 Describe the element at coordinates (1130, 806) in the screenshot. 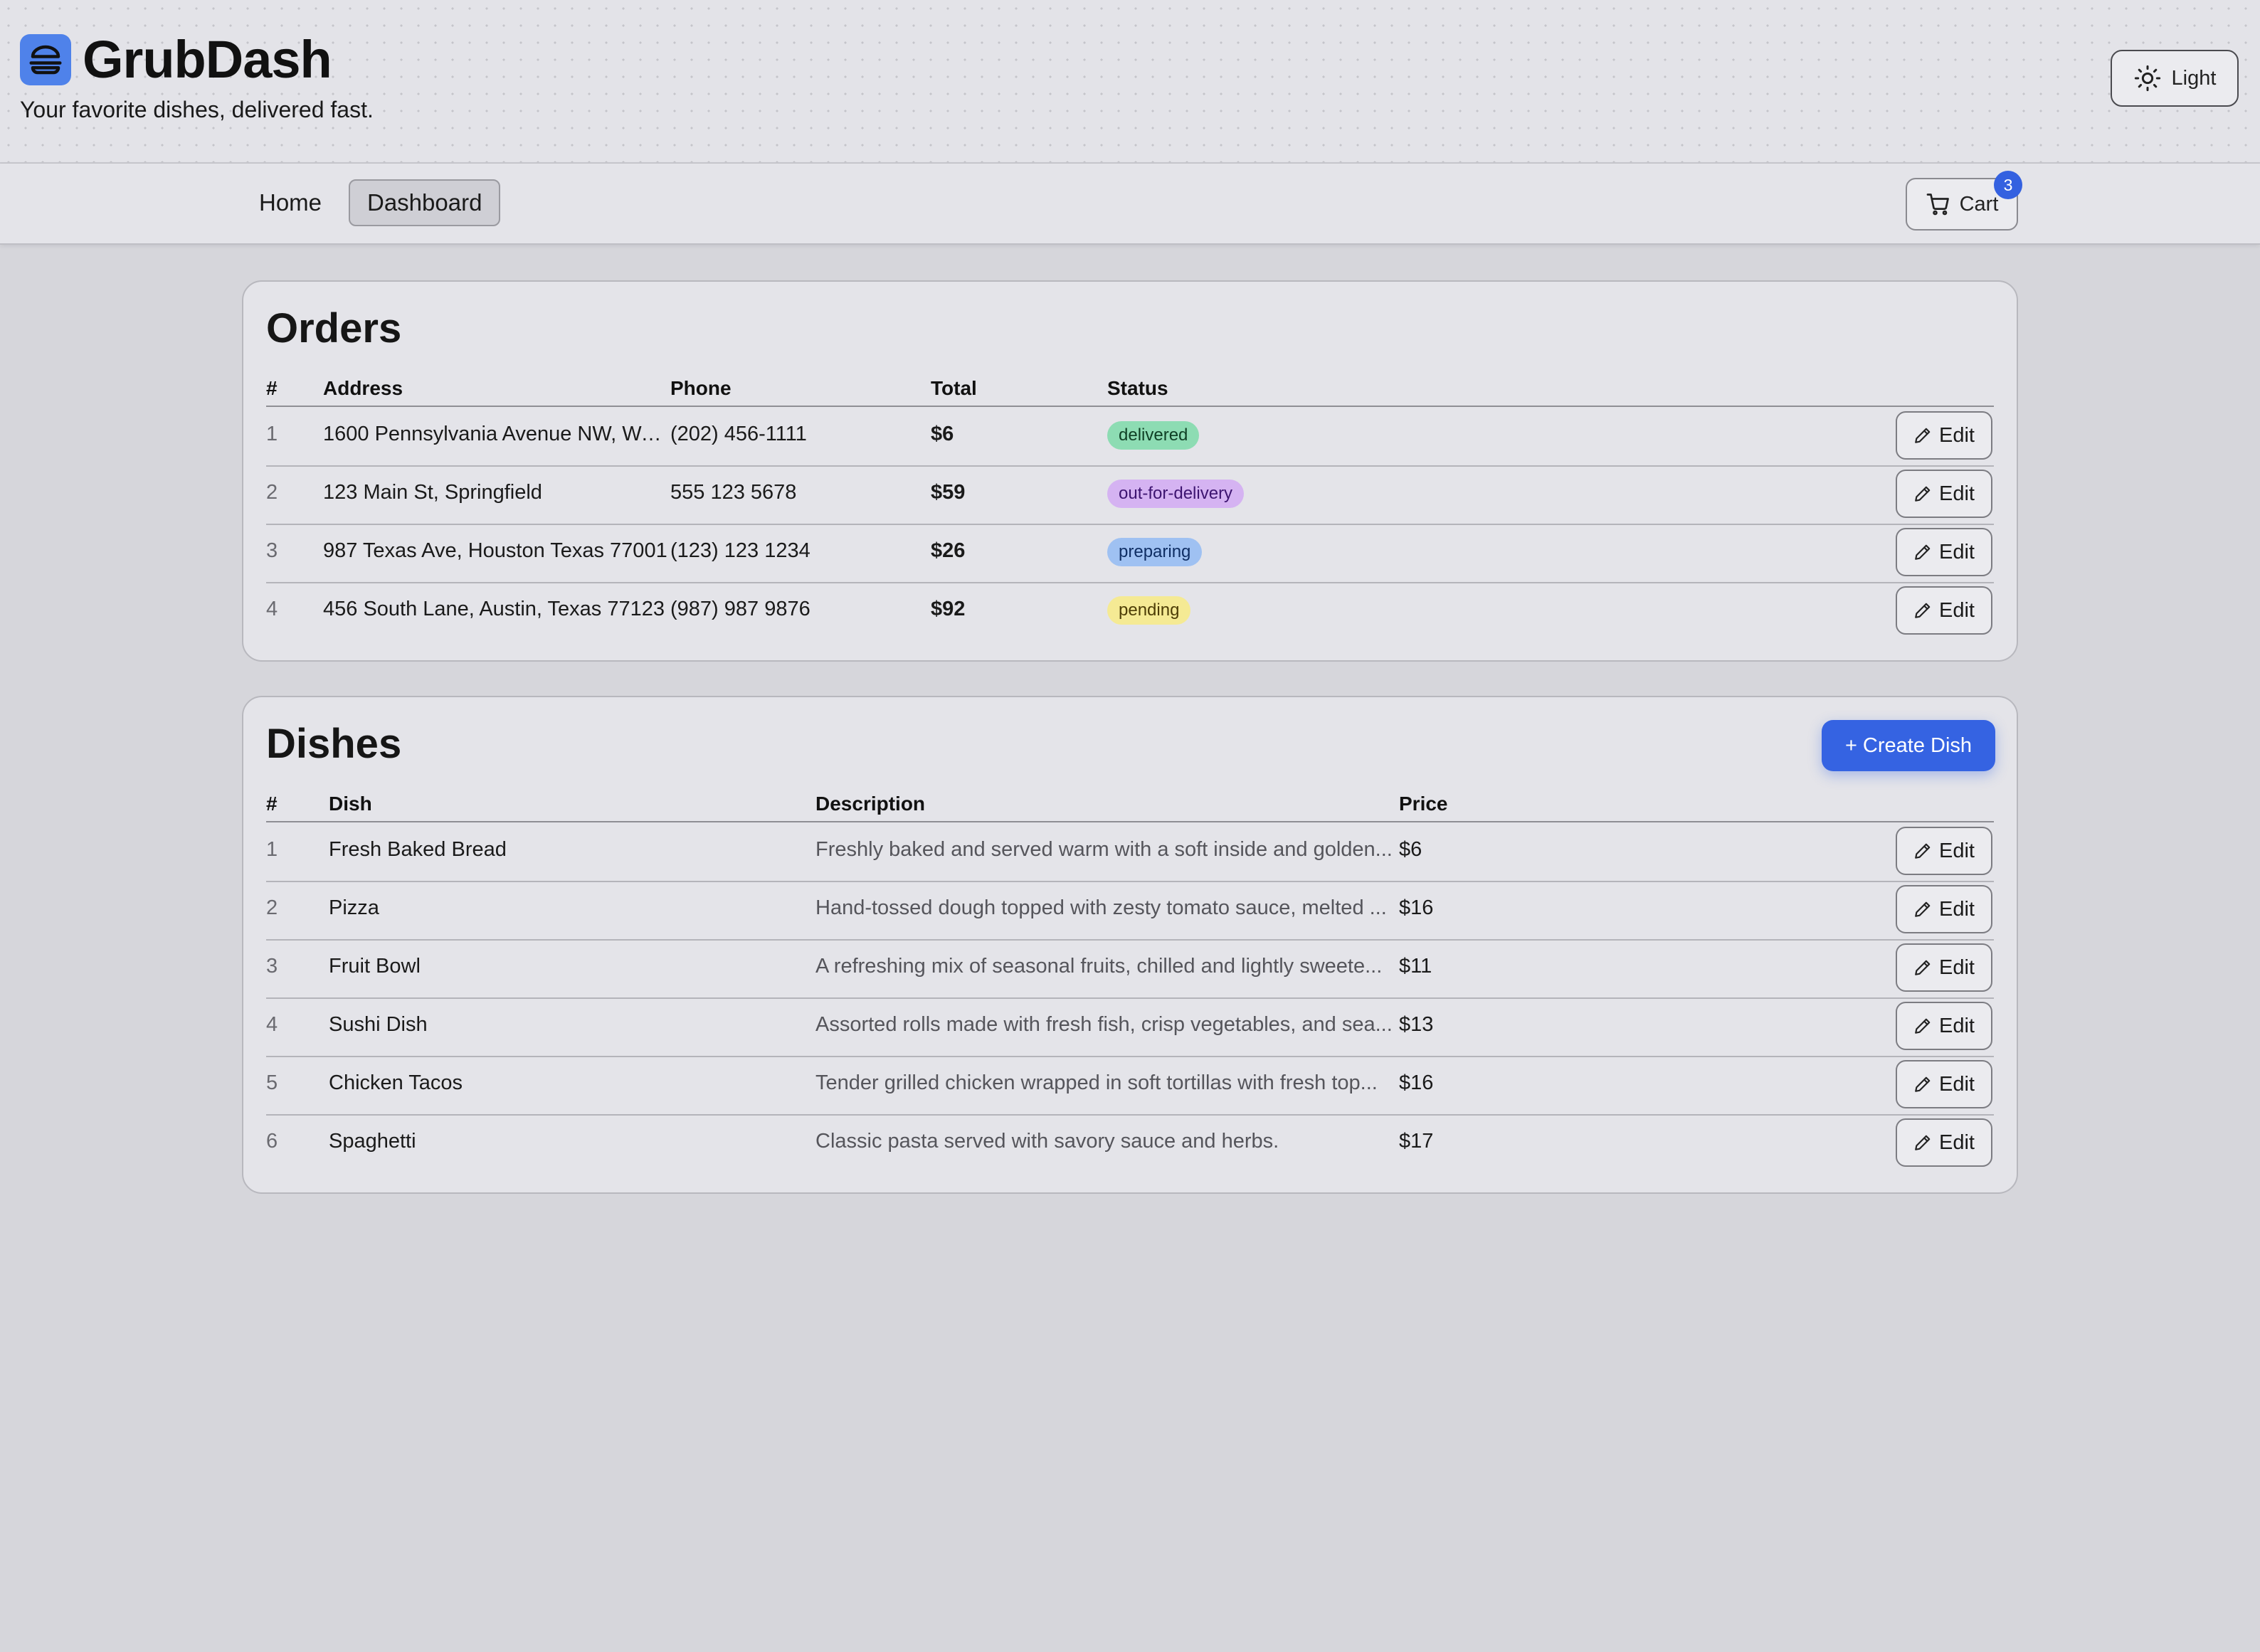

I see `dishes-table-header: # Dish Description Price` at that location.